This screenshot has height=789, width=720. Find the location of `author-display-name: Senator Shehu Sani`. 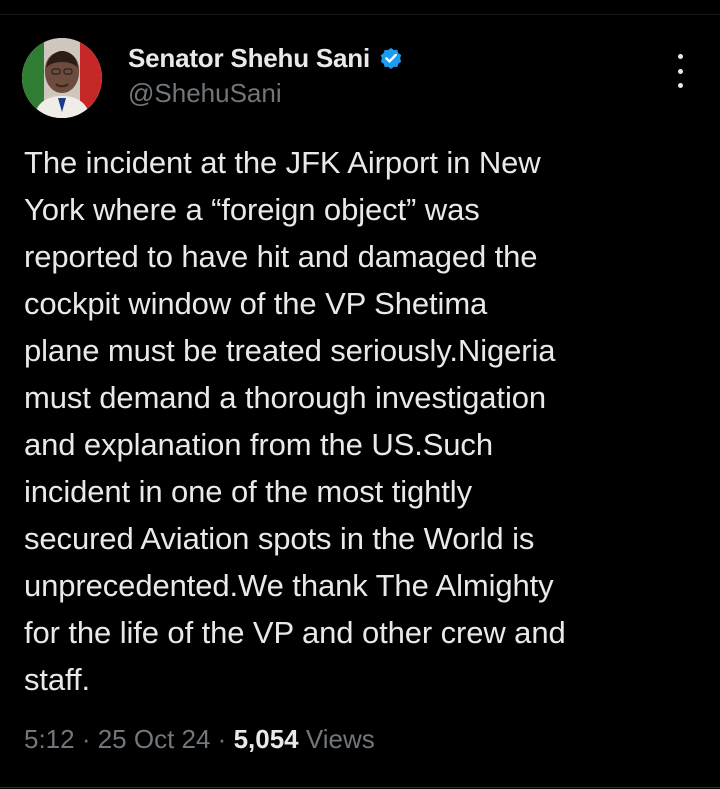

author-display-name: Senator Shehu Sani is located at coordinates (249, 58).